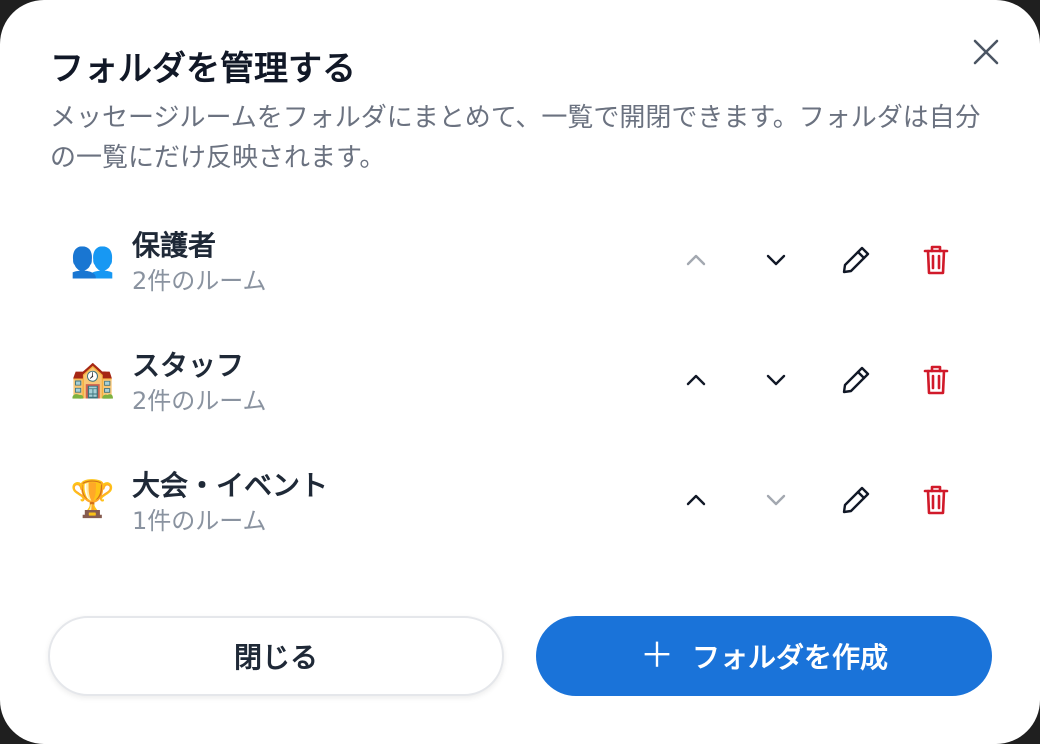 The width and height of the screenshot is (1040, 744). I want to click on folder-name: 大会・イベント, so click(230, 485).